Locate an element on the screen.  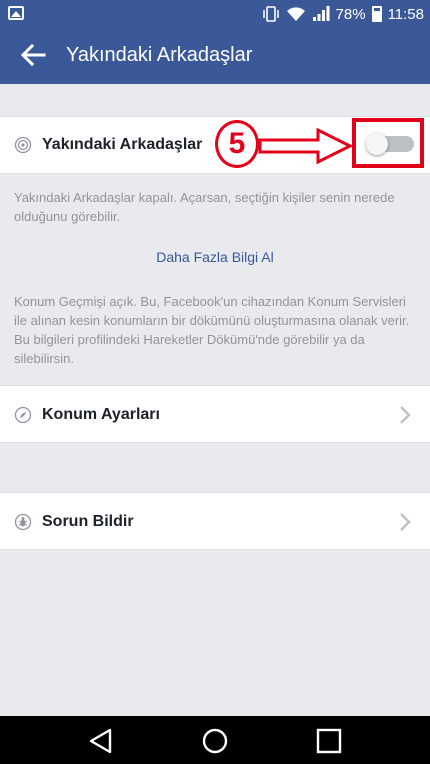
signal-icon is located at coordinates (321, 13).